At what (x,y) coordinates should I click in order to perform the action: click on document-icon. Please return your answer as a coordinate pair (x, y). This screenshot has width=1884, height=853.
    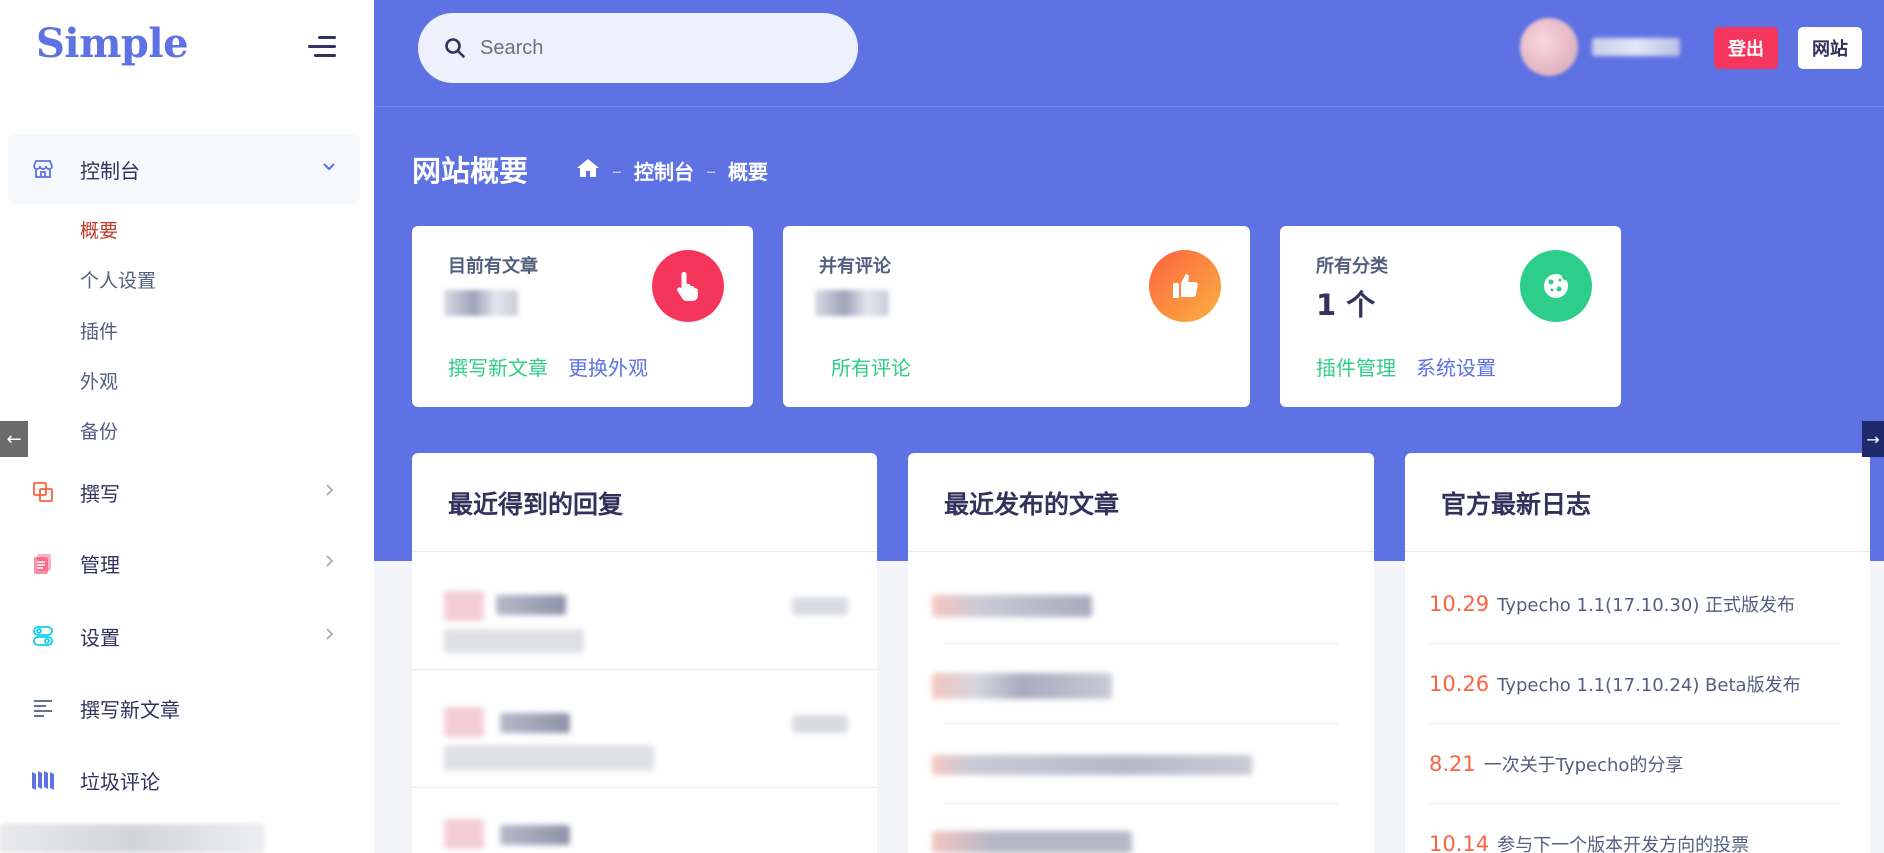
    Looking at the image, I should click on (43, 563).